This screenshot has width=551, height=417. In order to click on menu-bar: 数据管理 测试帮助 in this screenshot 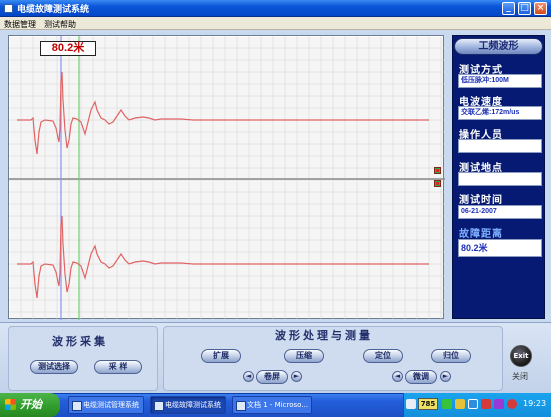, I will do `click(275, 23)`.